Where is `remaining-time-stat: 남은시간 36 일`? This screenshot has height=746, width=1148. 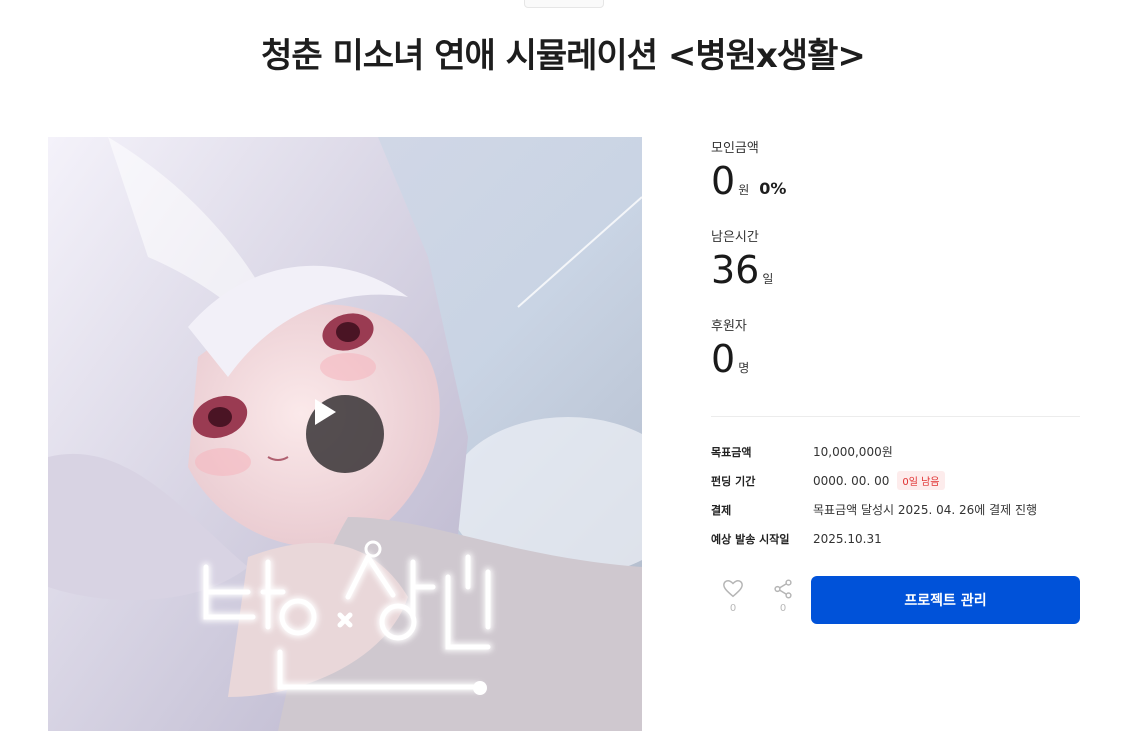
remaining-time-stat: 남은시간 36 일 is located at coordinates (896, 259).